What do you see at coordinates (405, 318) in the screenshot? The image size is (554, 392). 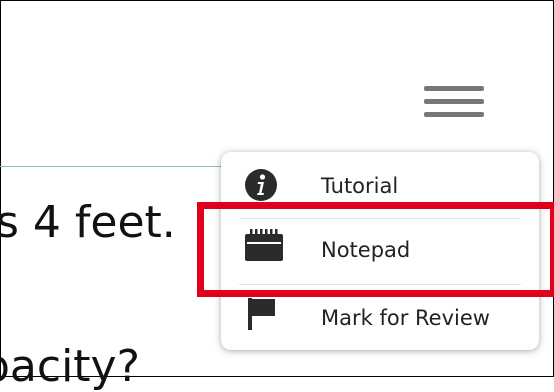 I see `menu-item-label: Mark for Review` at bounding box center [405, 318].